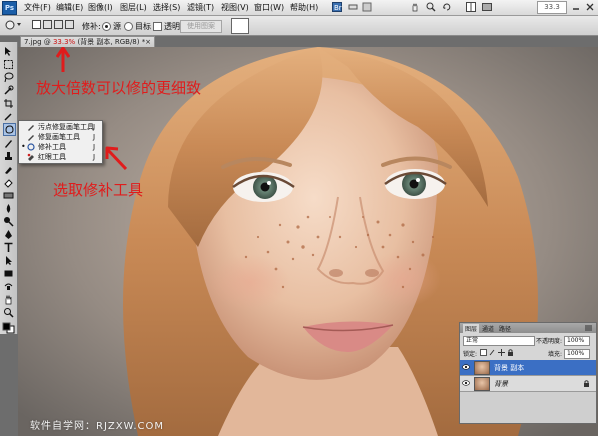  What do you see at coordinates (576, 7) in the screenshot?
I see `minimize-icon` at bounding box center [576, 7].